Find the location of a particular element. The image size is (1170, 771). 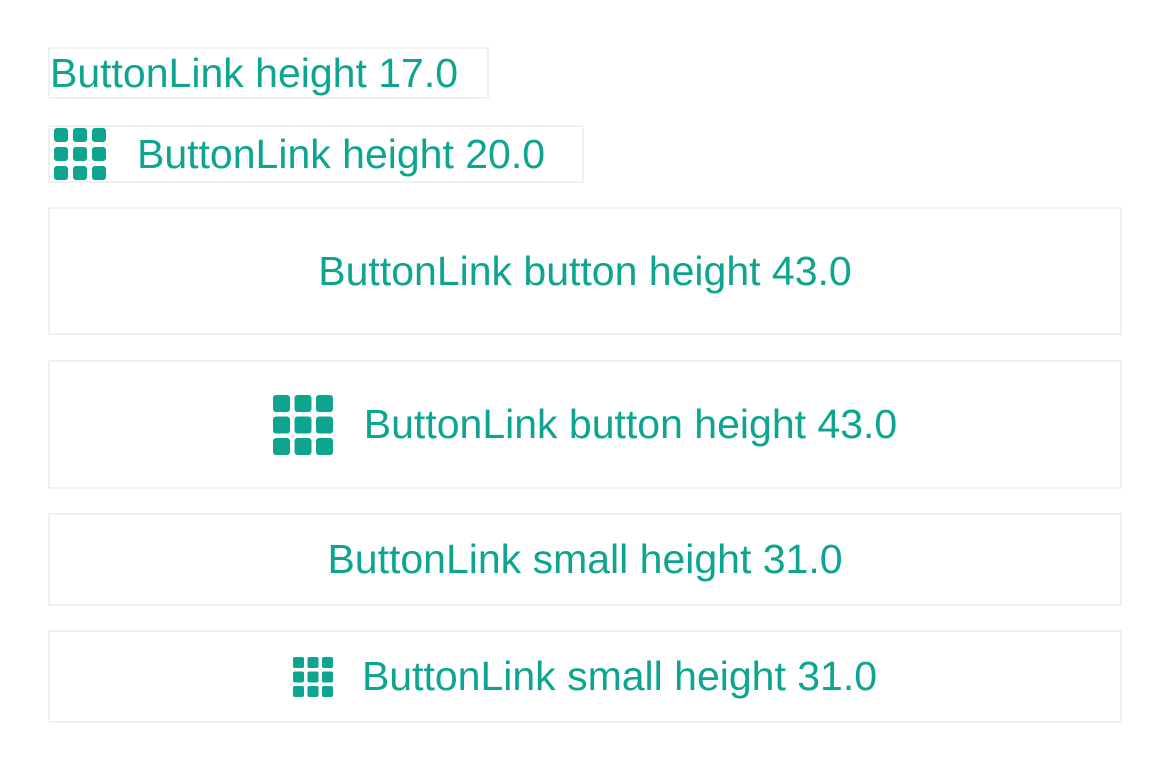

button-link-height-17: ButtonLink height 17.0 is located at coordinates (268, 73).